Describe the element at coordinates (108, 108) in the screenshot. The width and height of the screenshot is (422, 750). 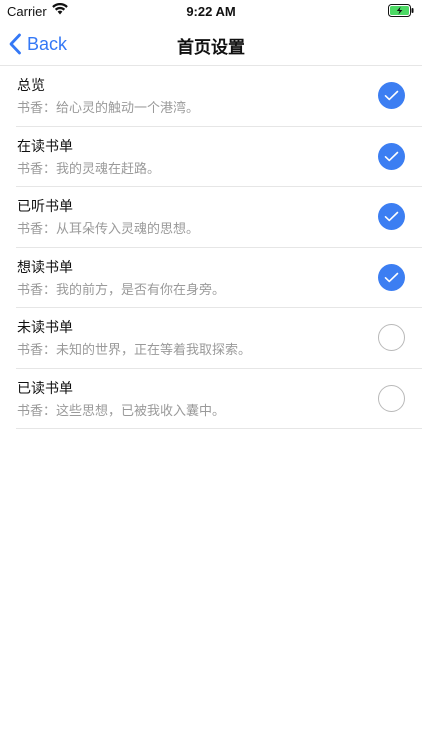
I see `list-item-subtitle: 书香：给心灵的触动一个港湾。` at that location.